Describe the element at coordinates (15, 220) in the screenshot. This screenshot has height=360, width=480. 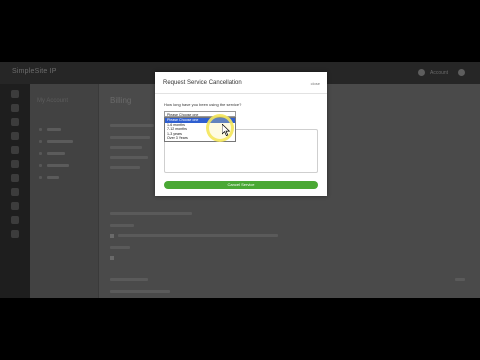
I see `gear-icon` at that location.